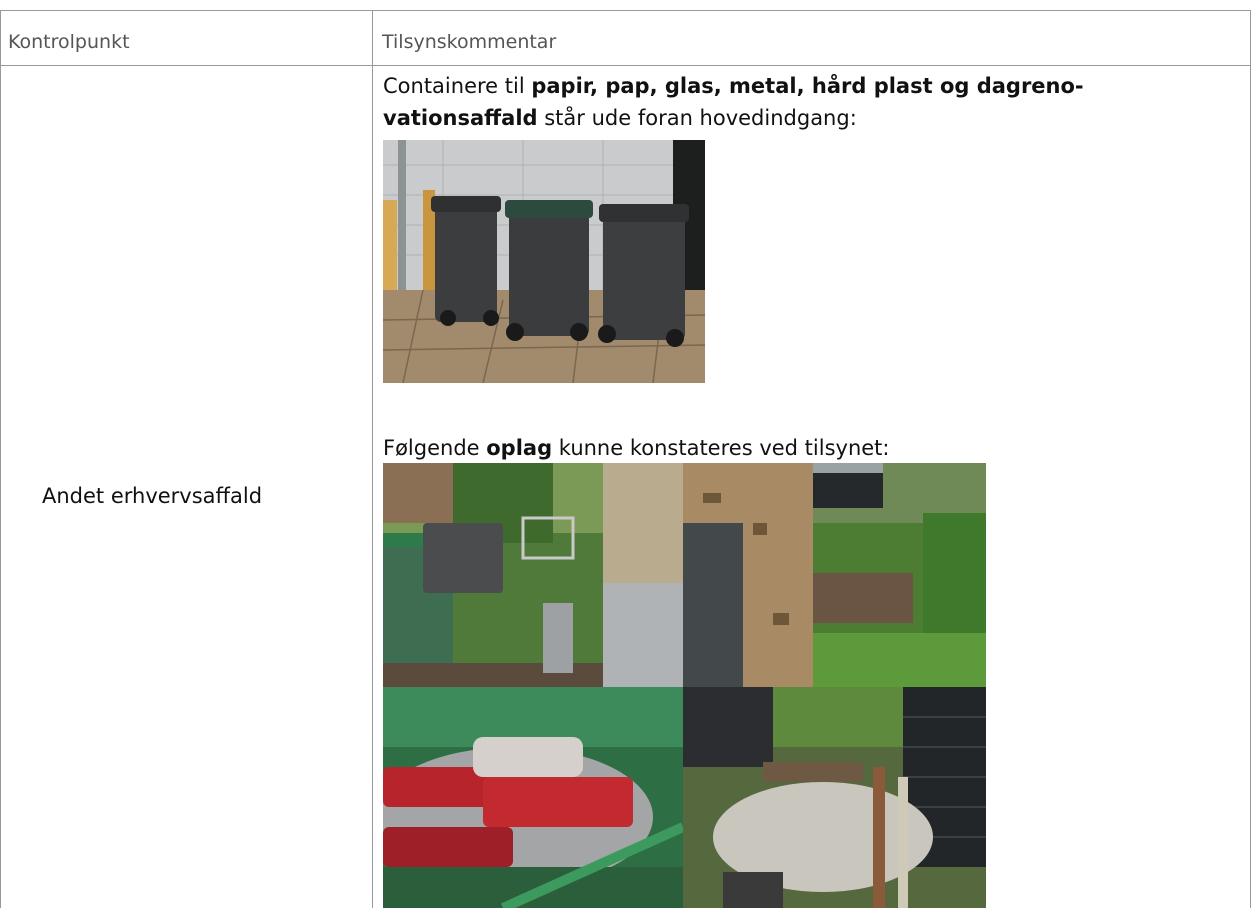 The width and height of the screenshot is (1251, 908). What do you see at coordinates (625, 10) in the screenshot?
I see `table-border-top` at bounding box center [625, 10].